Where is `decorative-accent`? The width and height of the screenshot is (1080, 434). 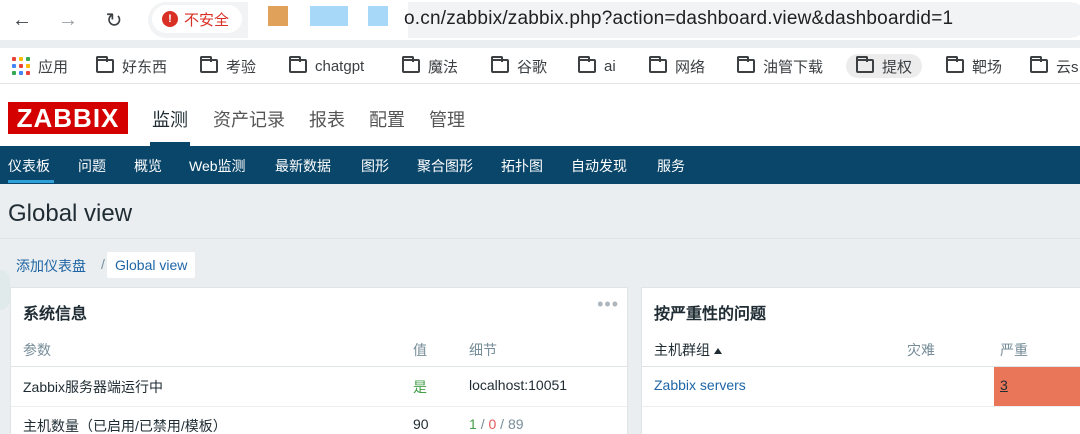
decorative-accent is located at coordinates (5, 290).